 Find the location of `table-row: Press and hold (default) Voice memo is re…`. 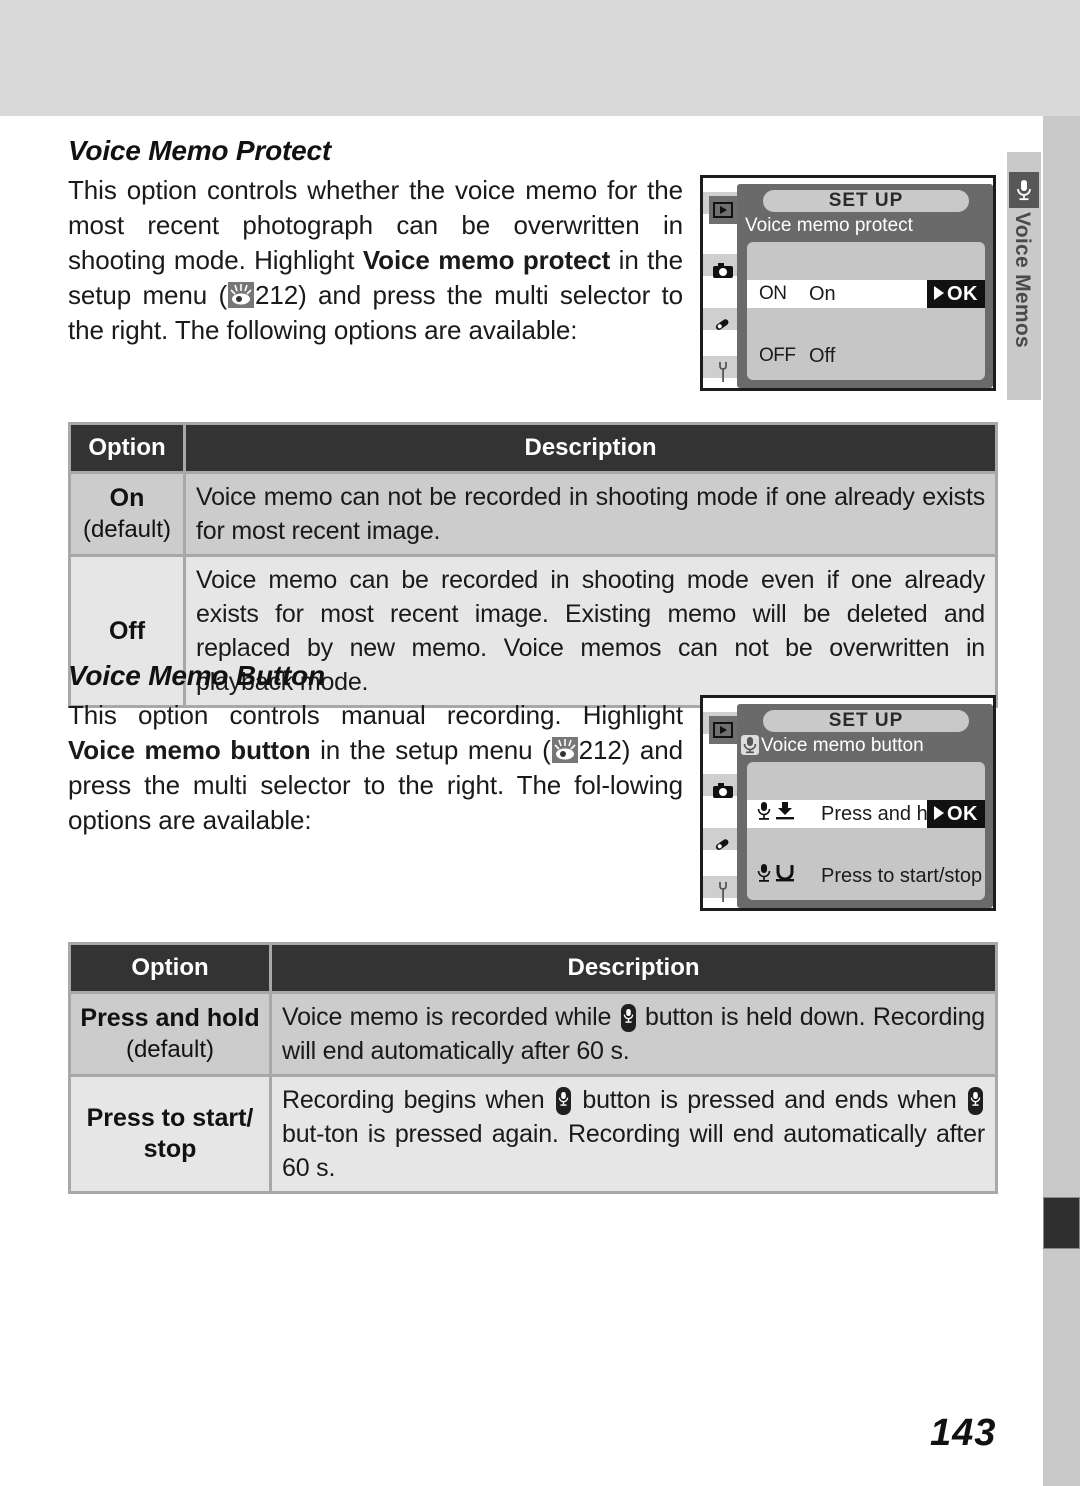

table-row: Press and hold (default) Voice memo is re… is located at coordinates (533, 1034).